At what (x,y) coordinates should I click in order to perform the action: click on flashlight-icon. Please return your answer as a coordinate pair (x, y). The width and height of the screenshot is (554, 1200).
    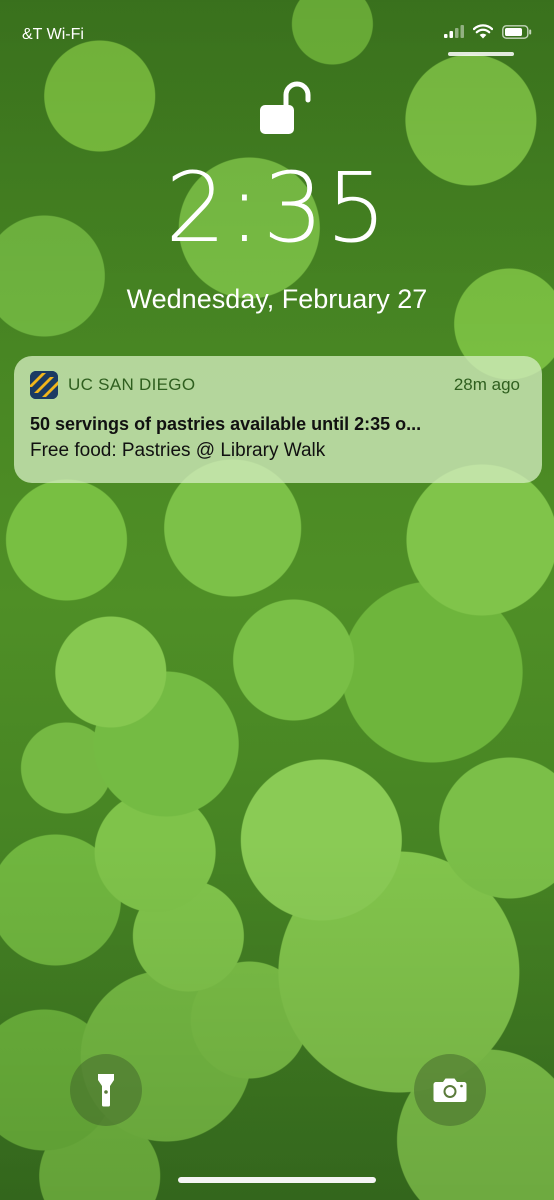
    Looking at the image, I should click on (106, 1090).